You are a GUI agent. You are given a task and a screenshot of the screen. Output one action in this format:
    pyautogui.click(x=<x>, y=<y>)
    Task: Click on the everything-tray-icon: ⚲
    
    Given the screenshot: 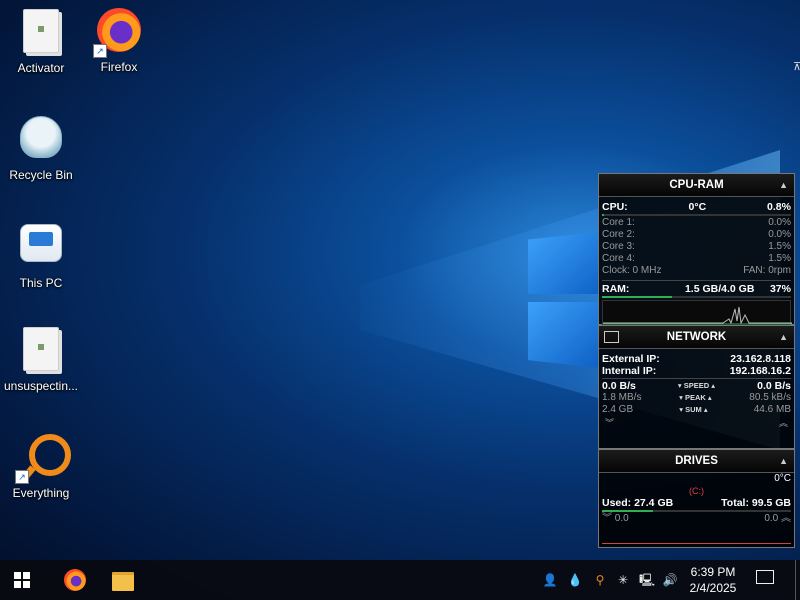 What is the action you would take?
    pyautogui.click(x=600, y=580)
    